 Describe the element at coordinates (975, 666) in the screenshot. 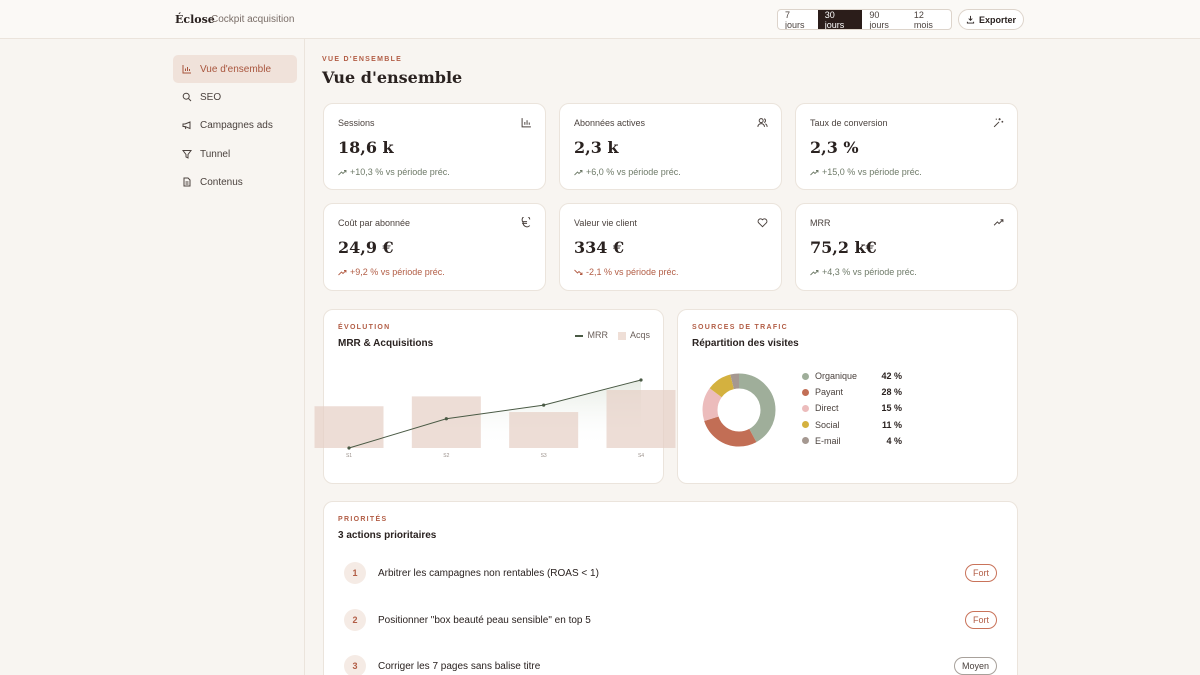

I see `priority-badge: Moyen` at that location.